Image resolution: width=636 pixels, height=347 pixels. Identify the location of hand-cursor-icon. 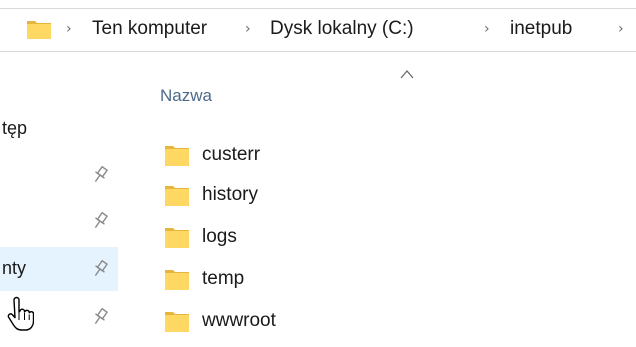
(19, 316).